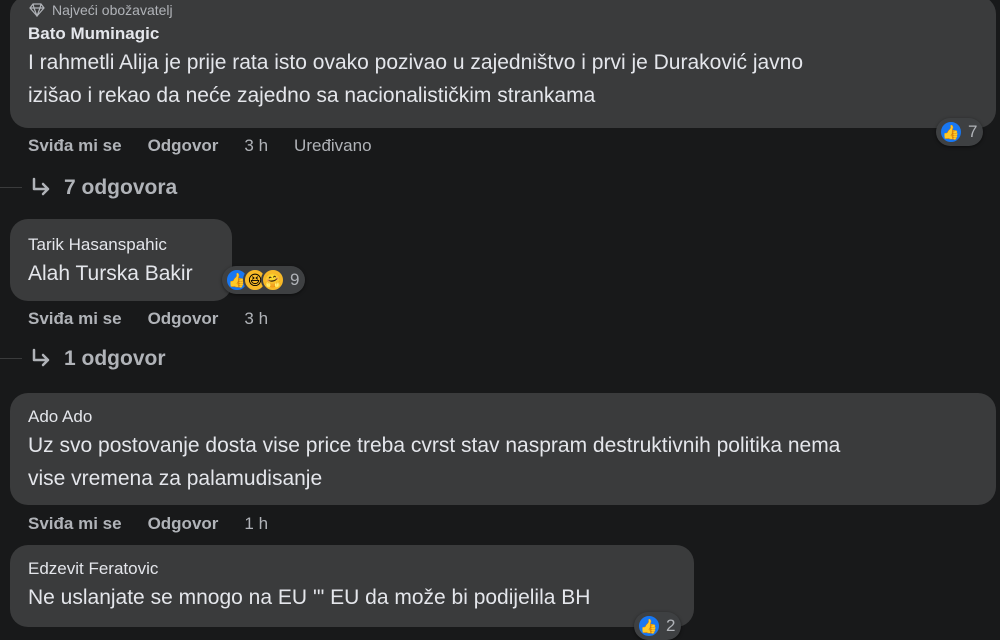 The width and height of the screenshot is (1000, 640). Describe the element at coordinates (121, 187) in the screenshot. I see `replies-count-label: 7 odgovora` at that location.